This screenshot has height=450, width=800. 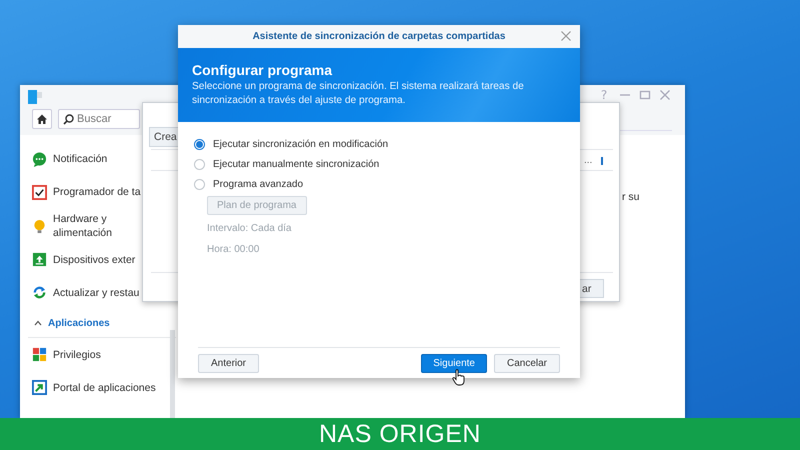 I want to click on option-label: Ejecutar manualmente sincronización, so click(x=296, y=164).